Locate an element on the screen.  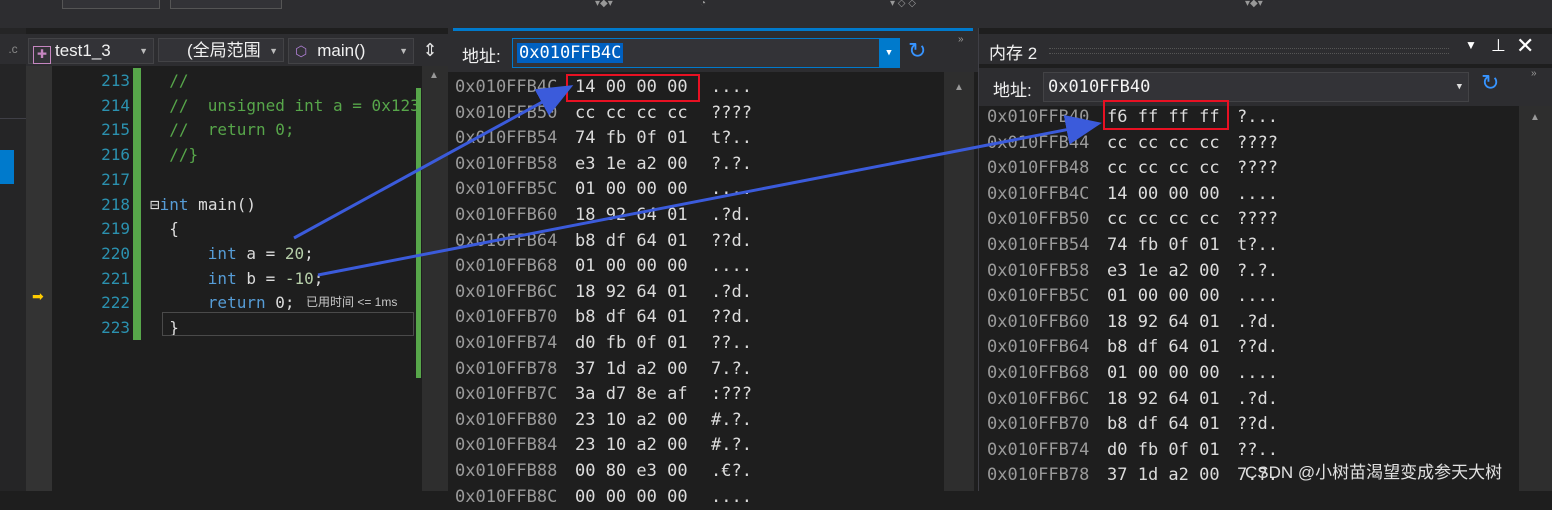
memory-address: 0x010FFB74 is located at coordinates (506, 343).